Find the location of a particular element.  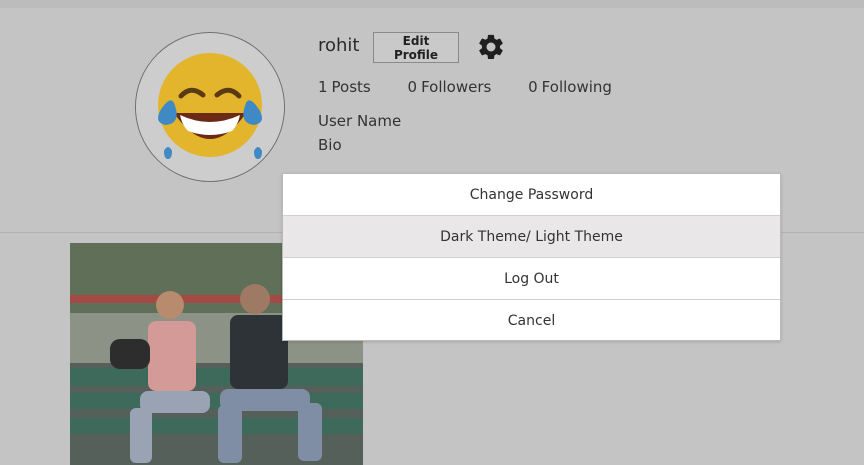

avatar is located at coordinates (210, 107).